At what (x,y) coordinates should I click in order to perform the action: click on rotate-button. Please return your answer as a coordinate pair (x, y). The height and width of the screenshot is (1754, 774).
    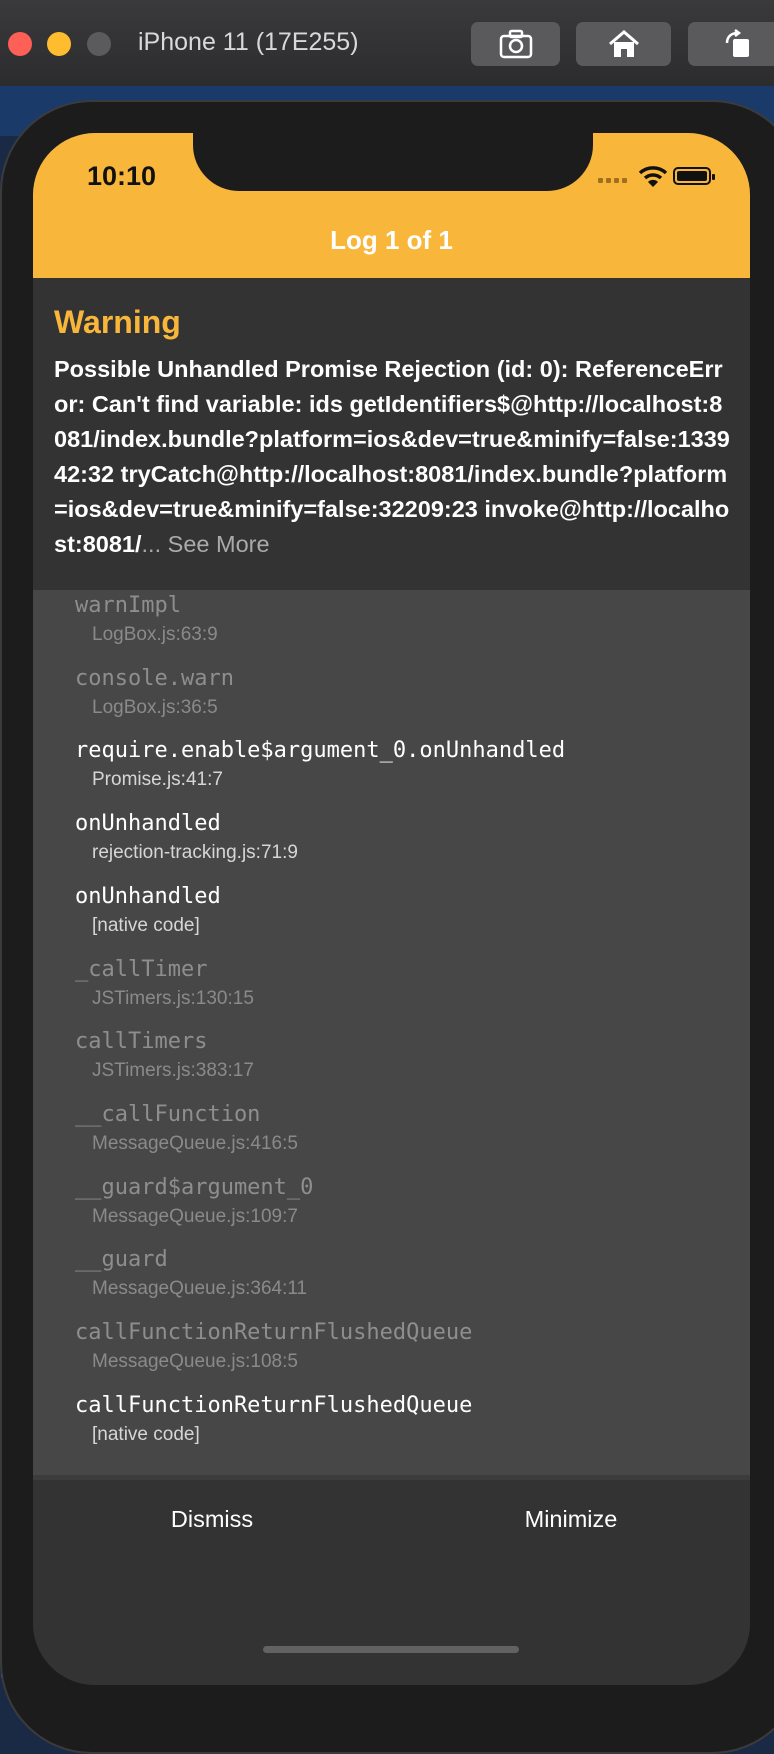
    Looking at the image, I should click on (731, 44).